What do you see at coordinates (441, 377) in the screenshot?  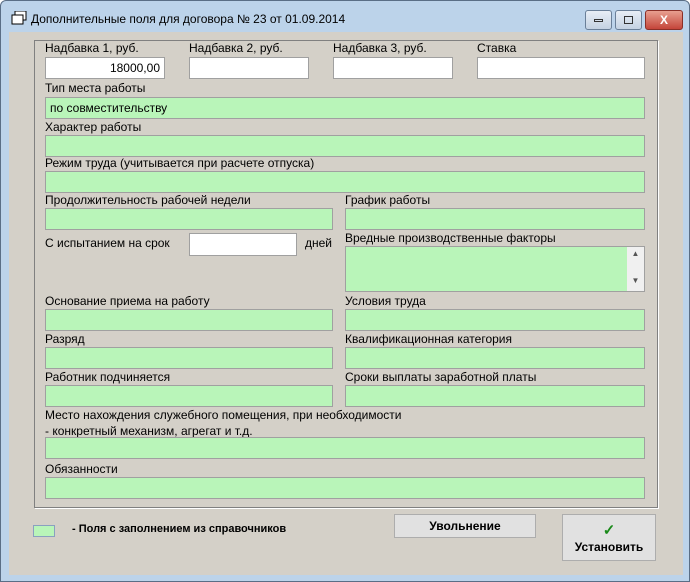 I see `sroki-label: Сроки выплаты заработной платы` at bounding box center [441, 377].